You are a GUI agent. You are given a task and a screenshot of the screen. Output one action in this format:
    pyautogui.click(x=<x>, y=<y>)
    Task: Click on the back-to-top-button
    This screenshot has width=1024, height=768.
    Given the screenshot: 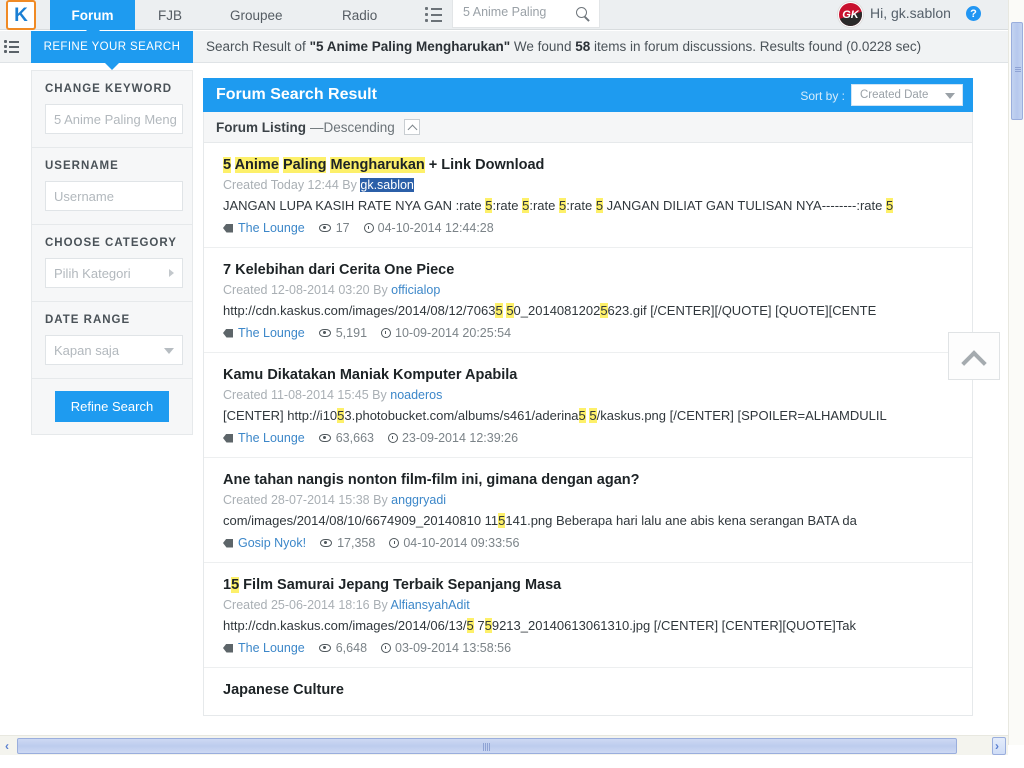 What is the action you would take?
    pyautogui.click(x=974, y=356)
    